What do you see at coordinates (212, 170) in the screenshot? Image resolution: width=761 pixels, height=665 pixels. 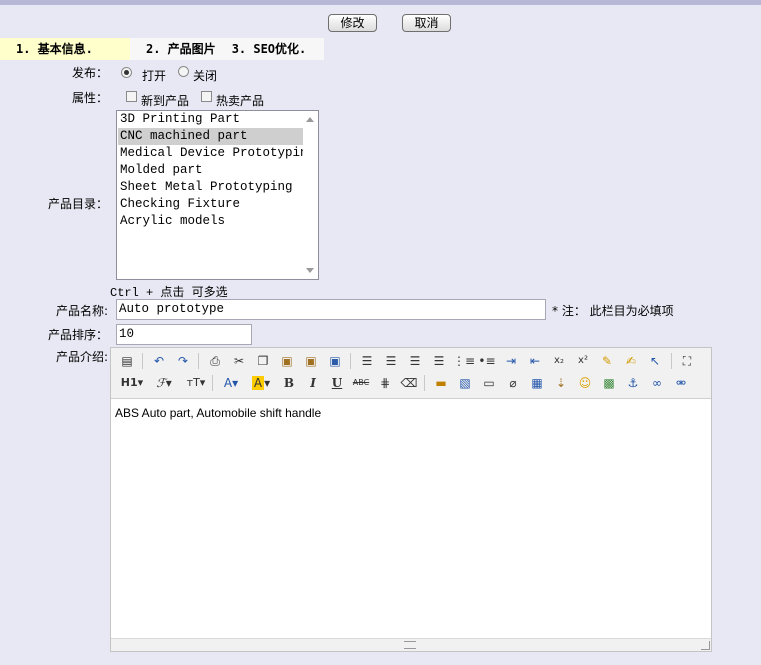 I see `category-option: Molded part` at bounding box center [212, 170].